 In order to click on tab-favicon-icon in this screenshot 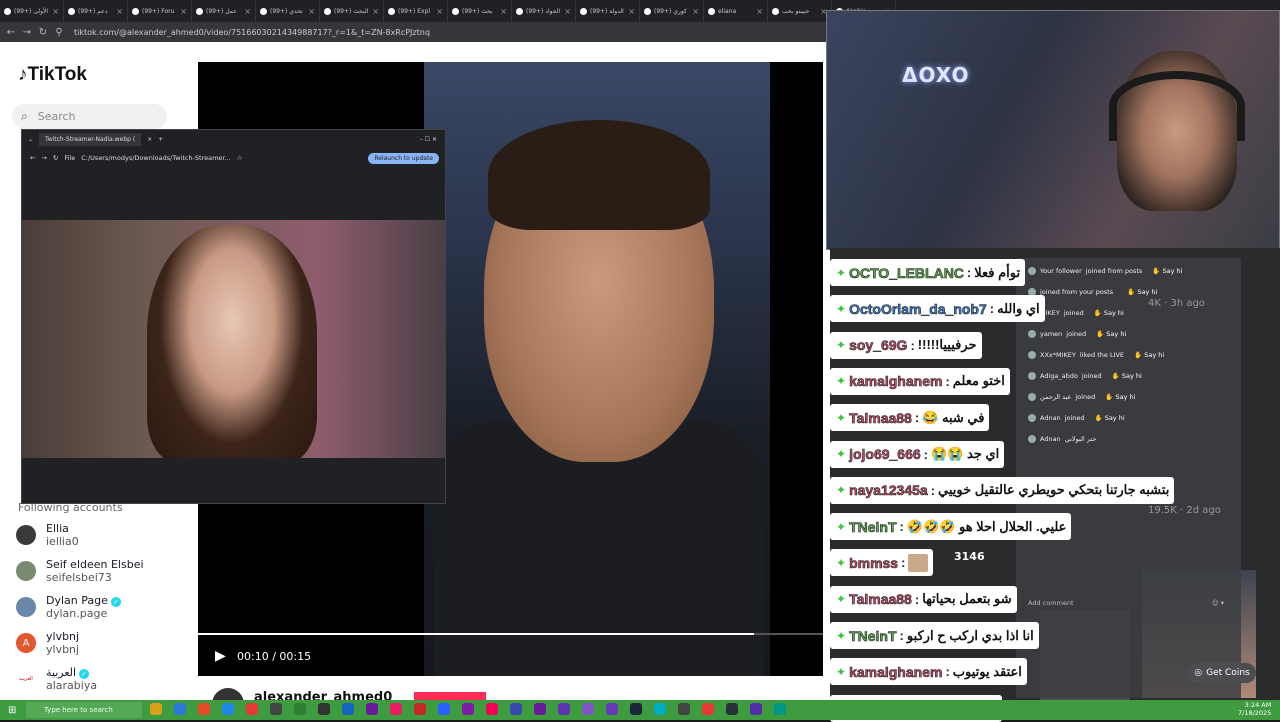, I will do `click(391, 11)`.